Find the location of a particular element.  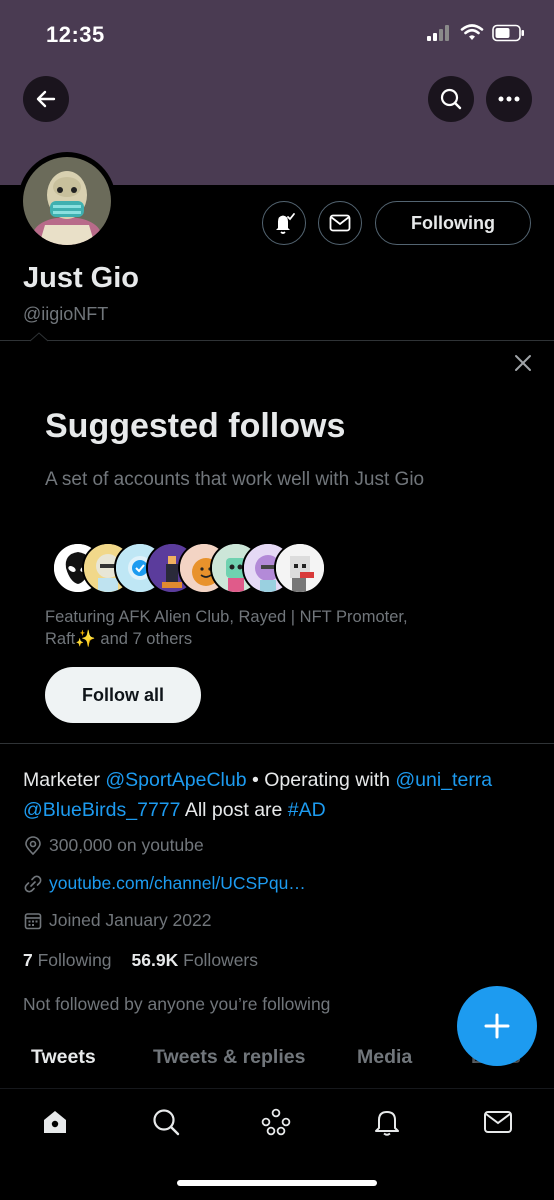

nav-spaces is located at coordinates (276, 1122).